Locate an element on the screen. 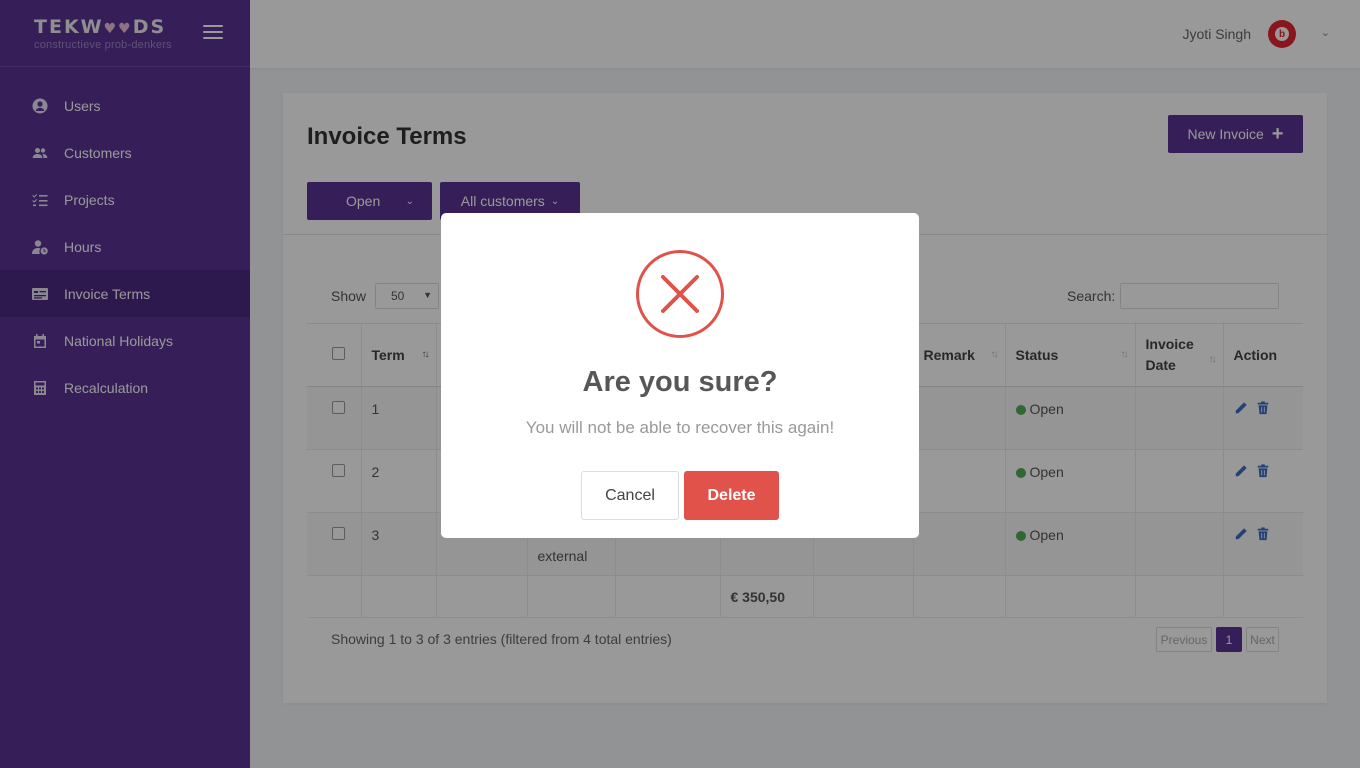  cancel-button: Cancel is located at coordinates (630, 495).